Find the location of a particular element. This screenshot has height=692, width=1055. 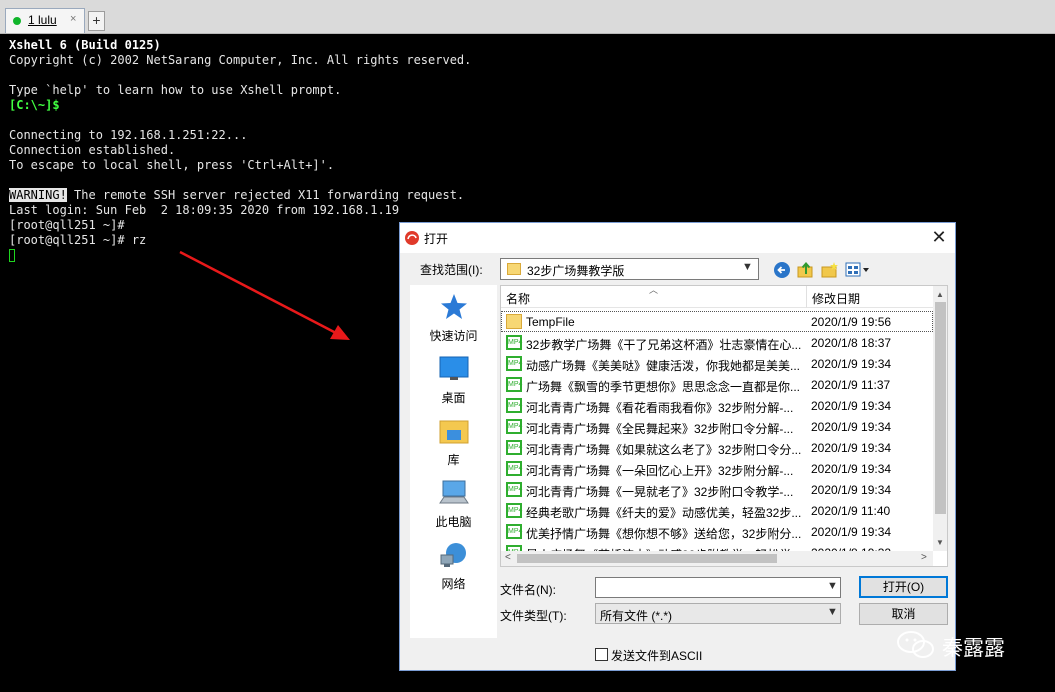

place-label: 网络 is located at coordinates (453, 584).